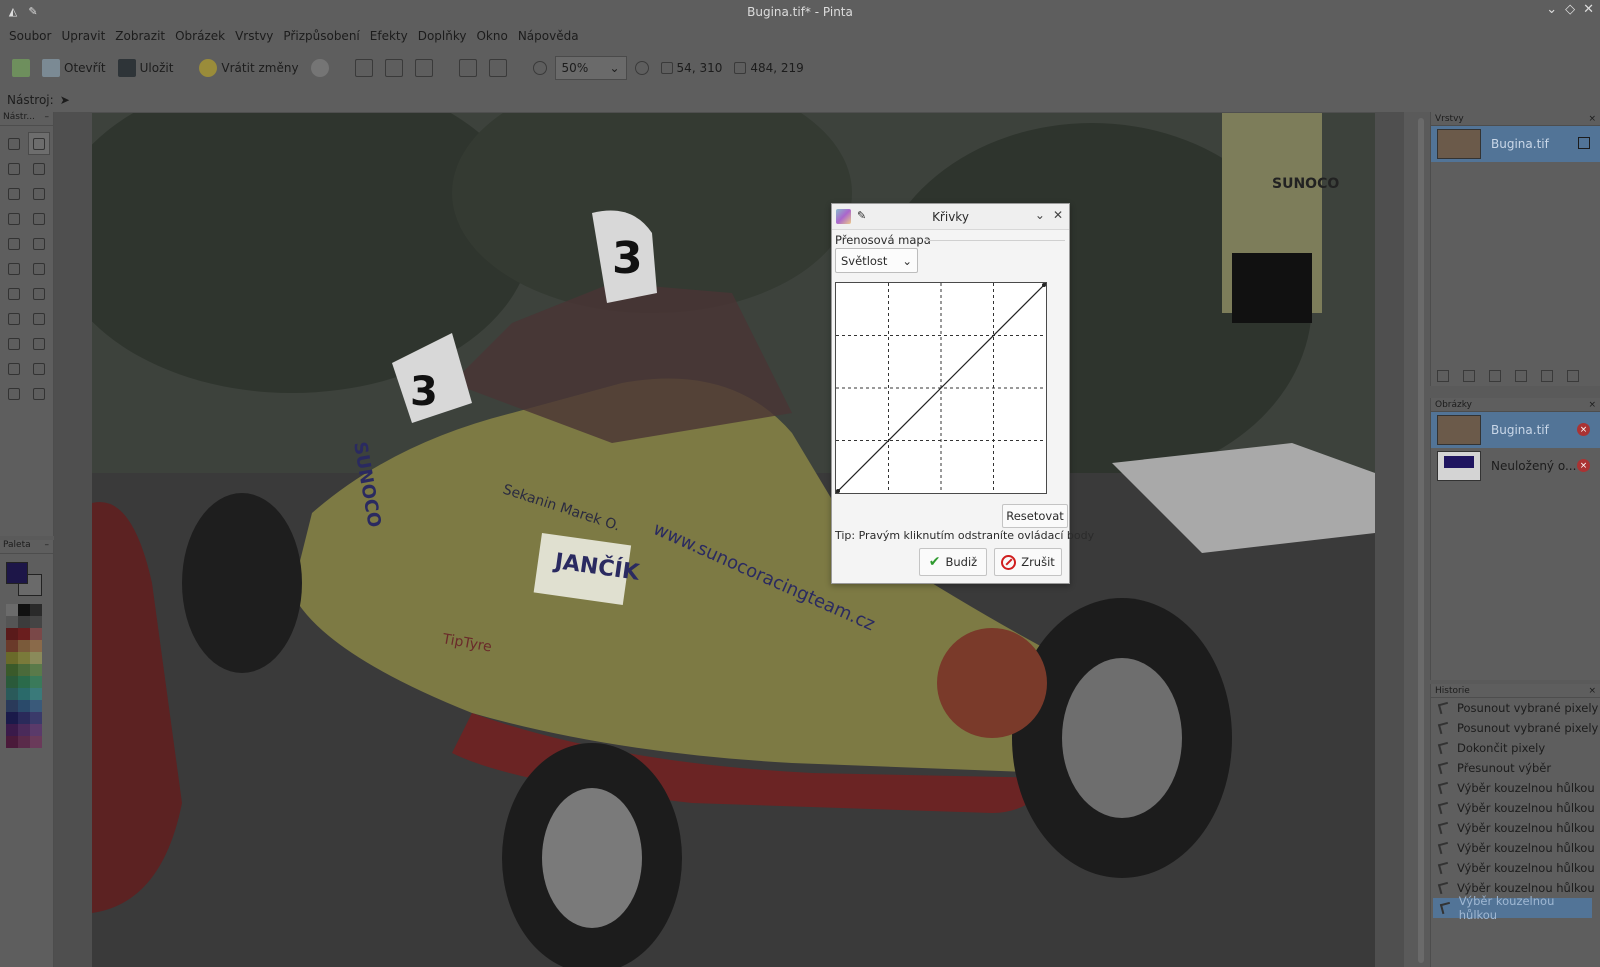 The image size is (1600, 967). What do you see at coordinates (14, 243) in the screenshot?
I see `paint-bucket-tool` at bounding box center [14, 243].